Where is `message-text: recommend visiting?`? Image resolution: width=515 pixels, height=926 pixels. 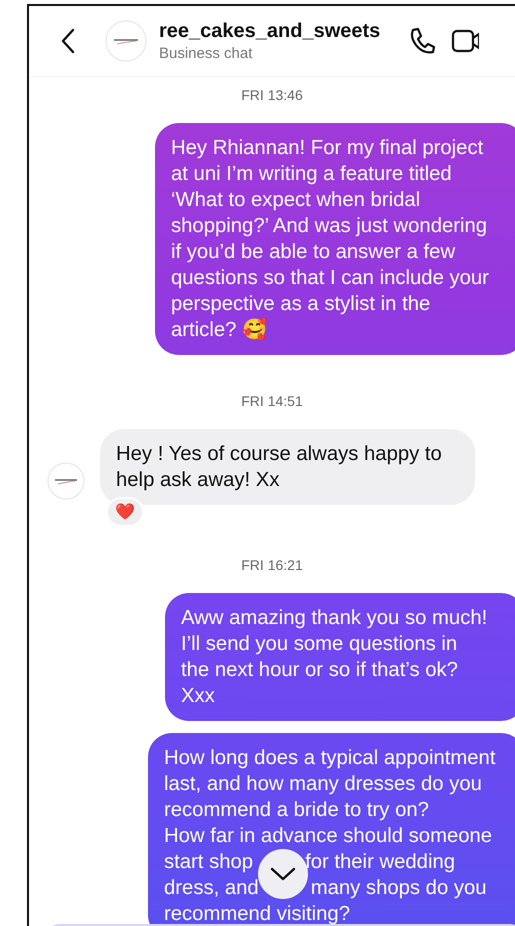
message-text: recommend visiting? is located at coordinates (257, 914).